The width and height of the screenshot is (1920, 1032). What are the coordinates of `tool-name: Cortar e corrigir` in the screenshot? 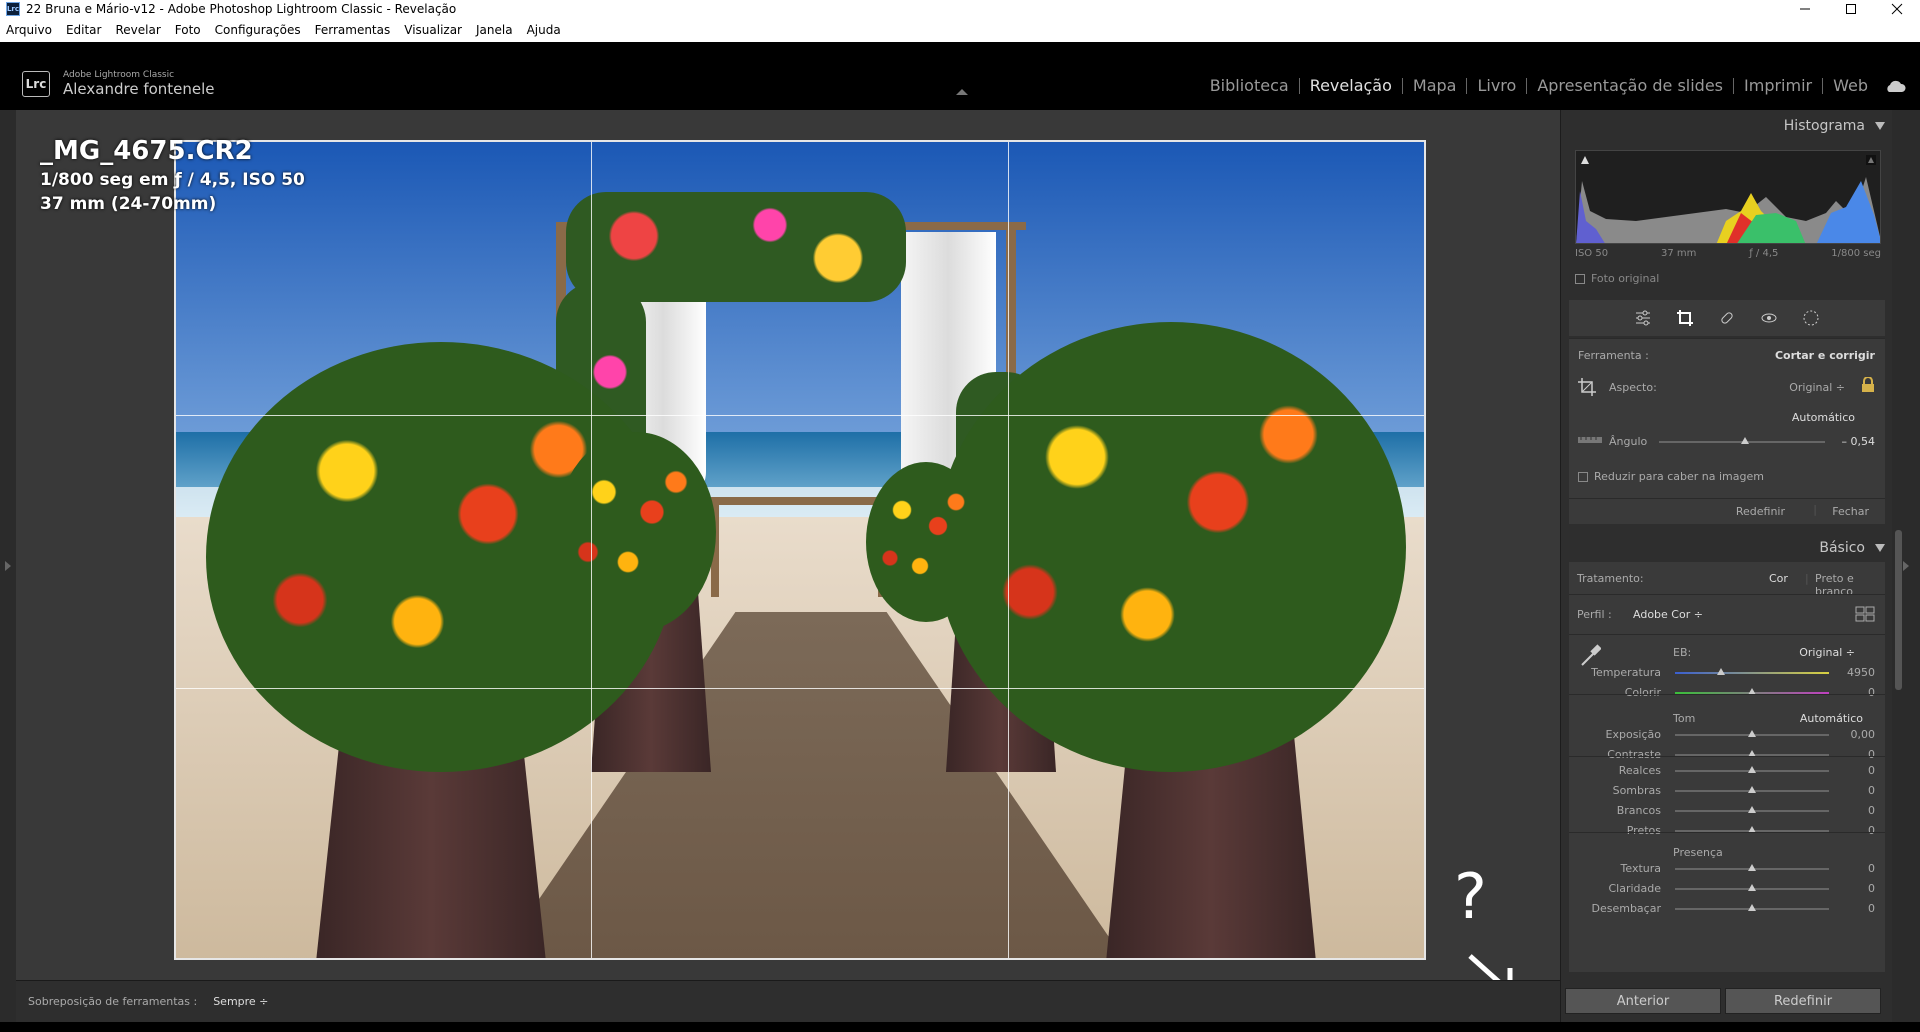 It's located at (1824, 355).